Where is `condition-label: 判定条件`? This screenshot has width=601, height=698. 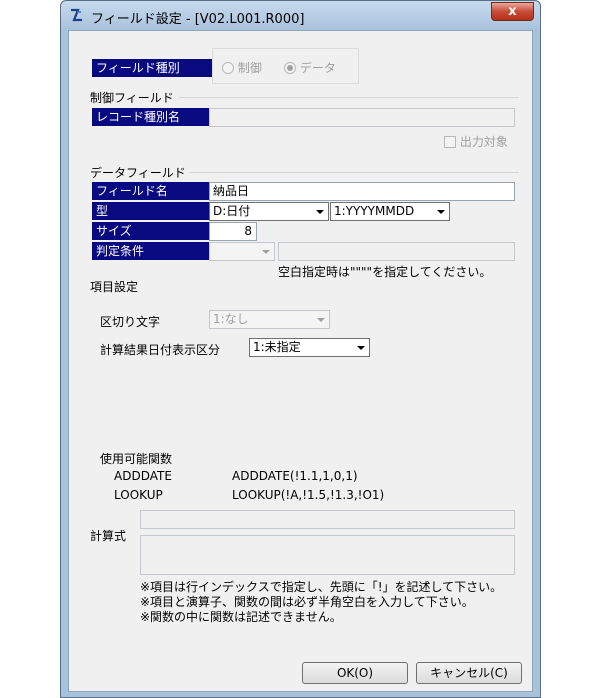
condition-label: 判定条件 is located at coordinates (150, 251).